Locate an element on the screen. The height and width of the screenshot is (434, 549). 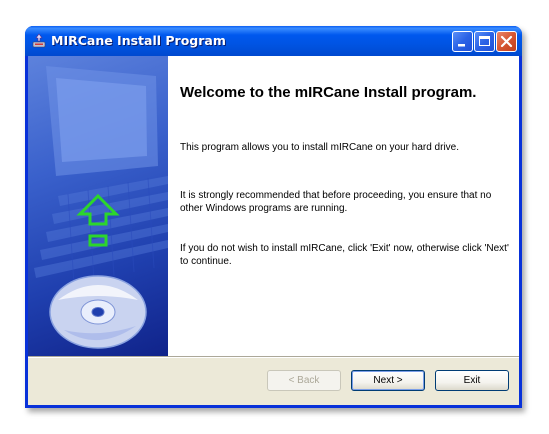
minimize-icon is located at coordinates (461, 45).